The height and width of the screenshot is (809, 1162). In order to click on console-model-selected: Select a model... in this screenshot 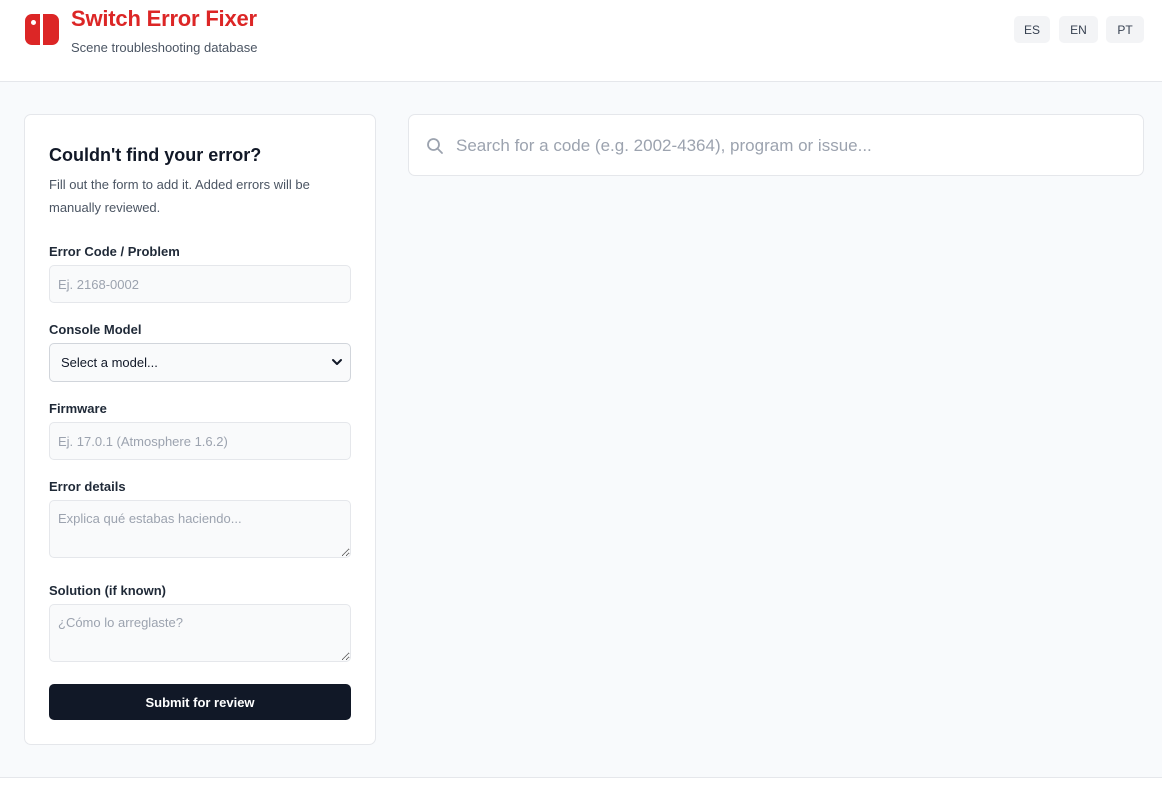, I will do `click(109, 362)`.